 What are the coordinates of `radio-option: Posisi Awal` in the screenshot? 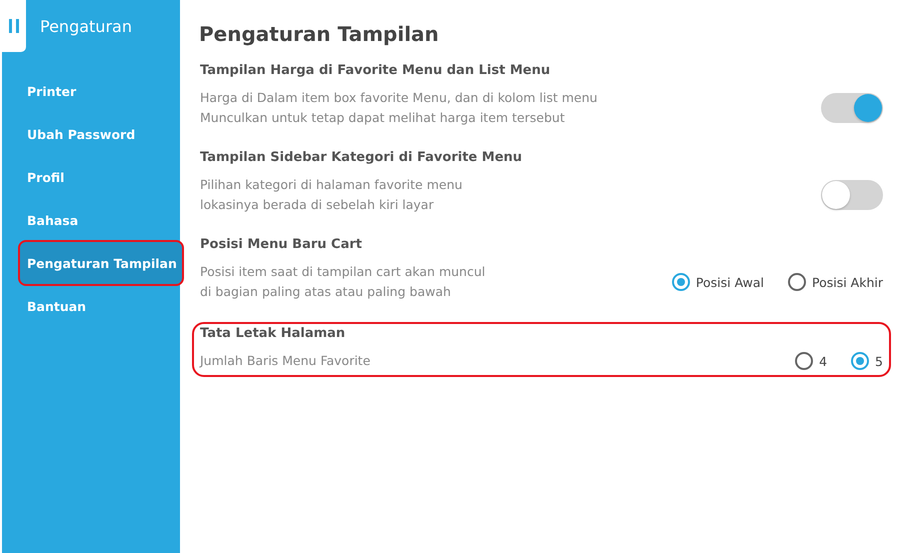 It's located at (718, 282).